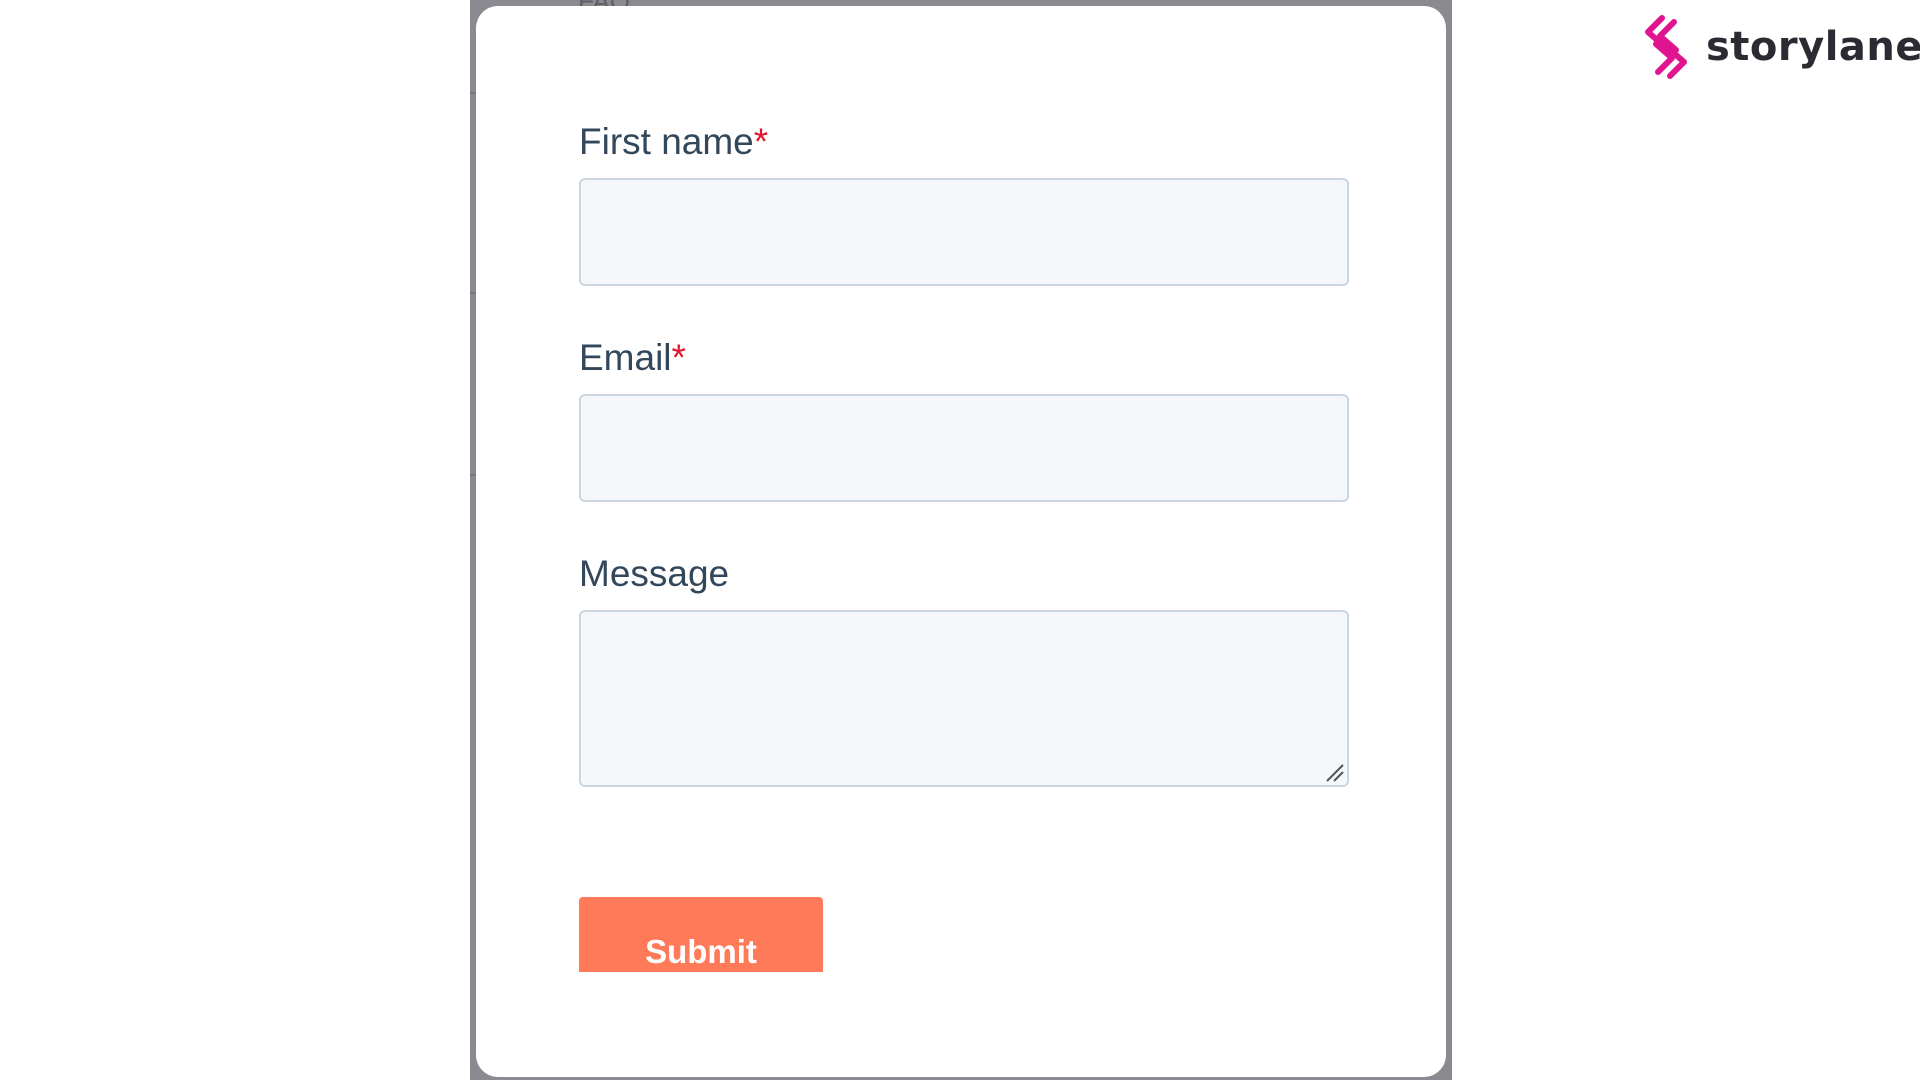 Image resolution: width=1920 pixels, height=1080 pixels. I want to click on message-field, so click(964, 698).